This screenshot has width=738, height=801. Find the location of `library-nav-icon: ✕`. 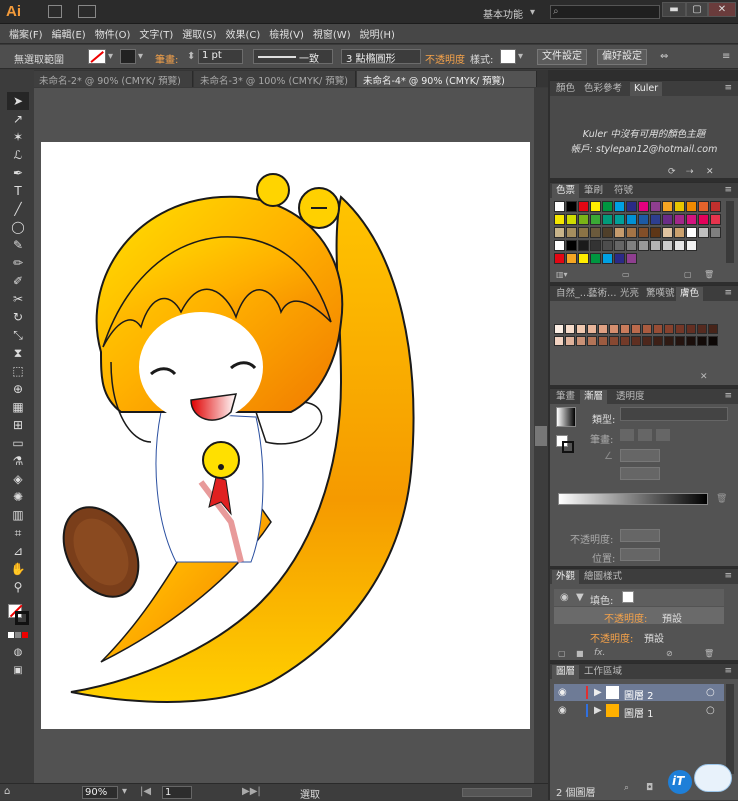

library-nav-icon: ✕ is located at coordinates (704, 377).